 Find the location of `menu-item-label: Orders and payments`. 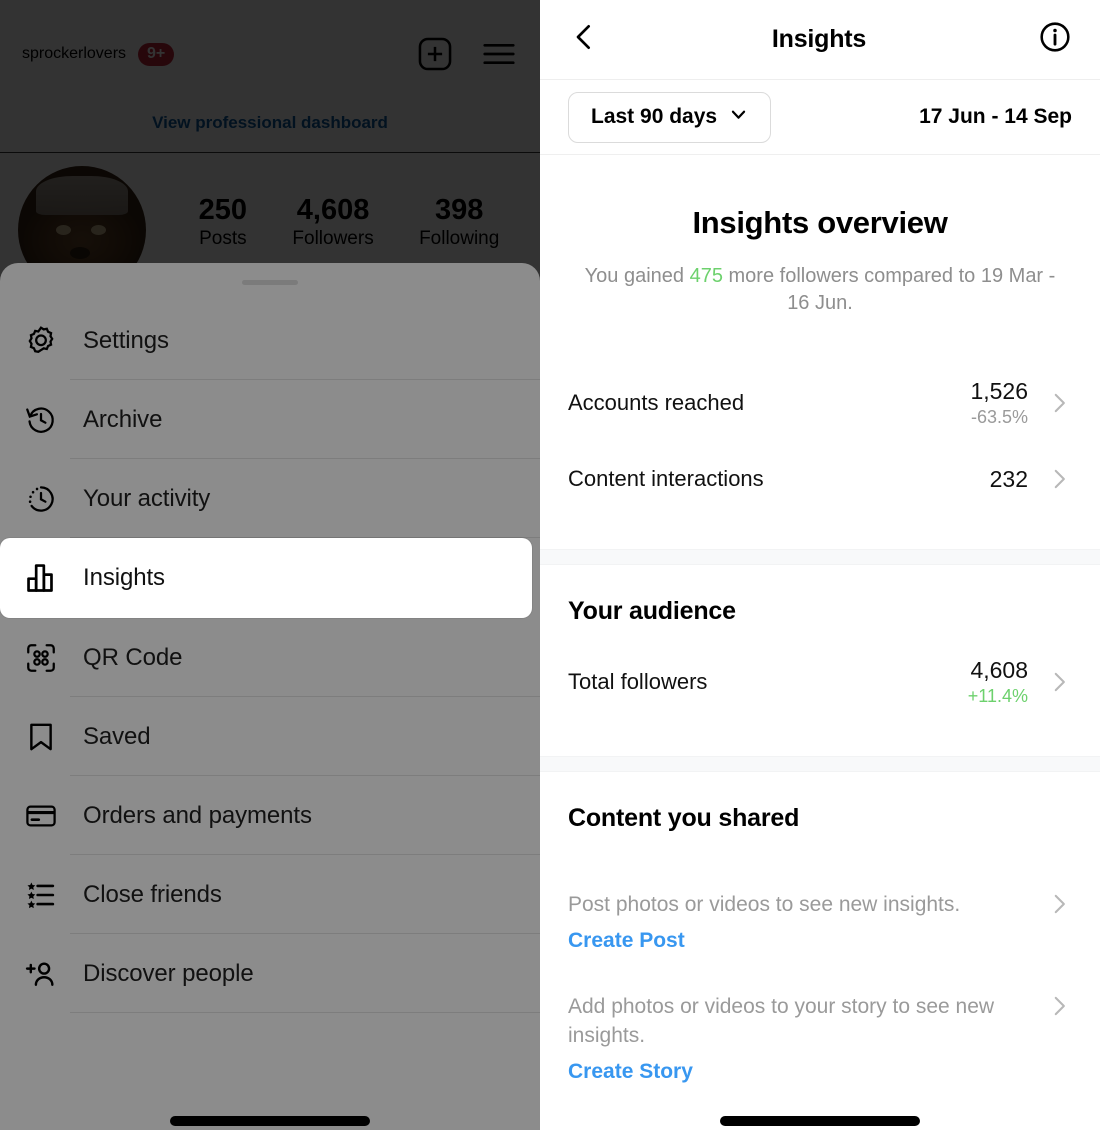

menu-item-label: Orders and payments is located at coordinates (197, 815).